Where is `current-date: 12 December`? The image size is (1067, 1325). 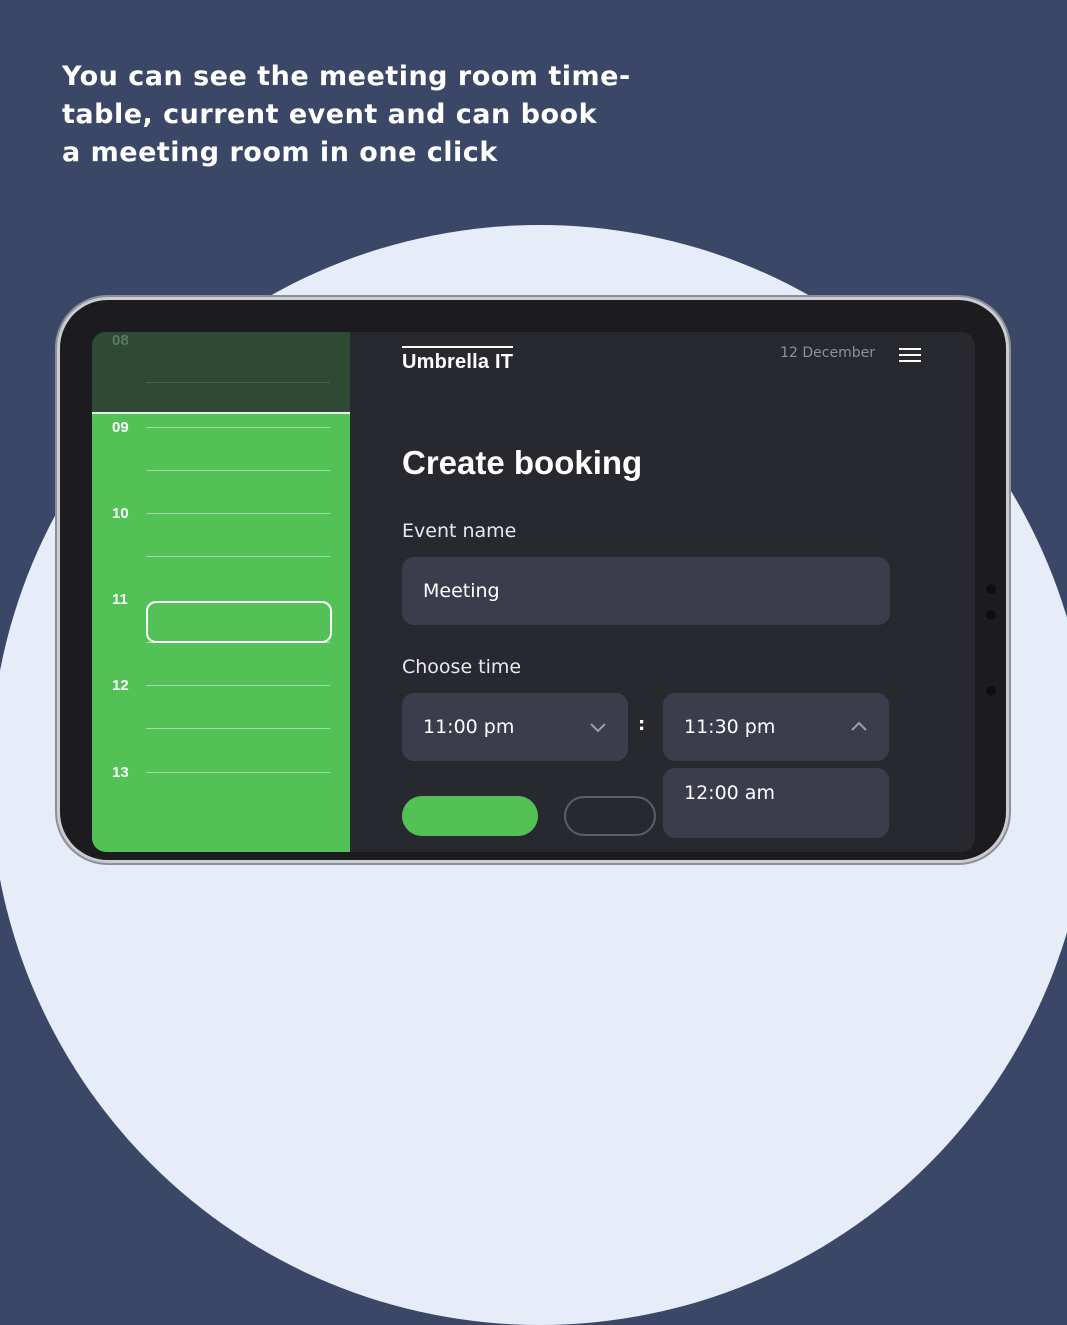
current-date: 12 December is located at coordinates (827, 353).